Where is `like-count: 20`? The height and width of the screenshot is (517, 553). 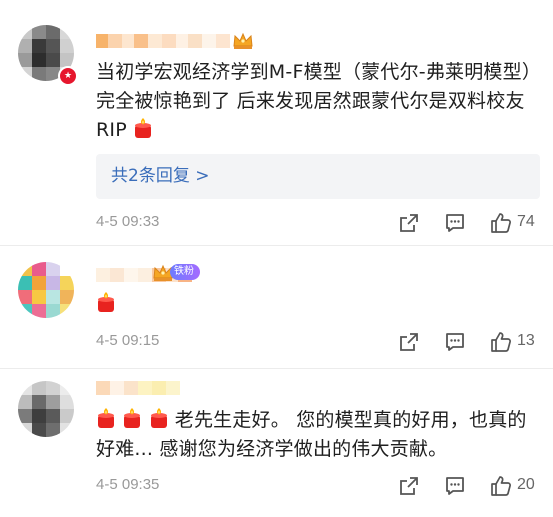 like-count: 20 is located at coordinates (526, 484).